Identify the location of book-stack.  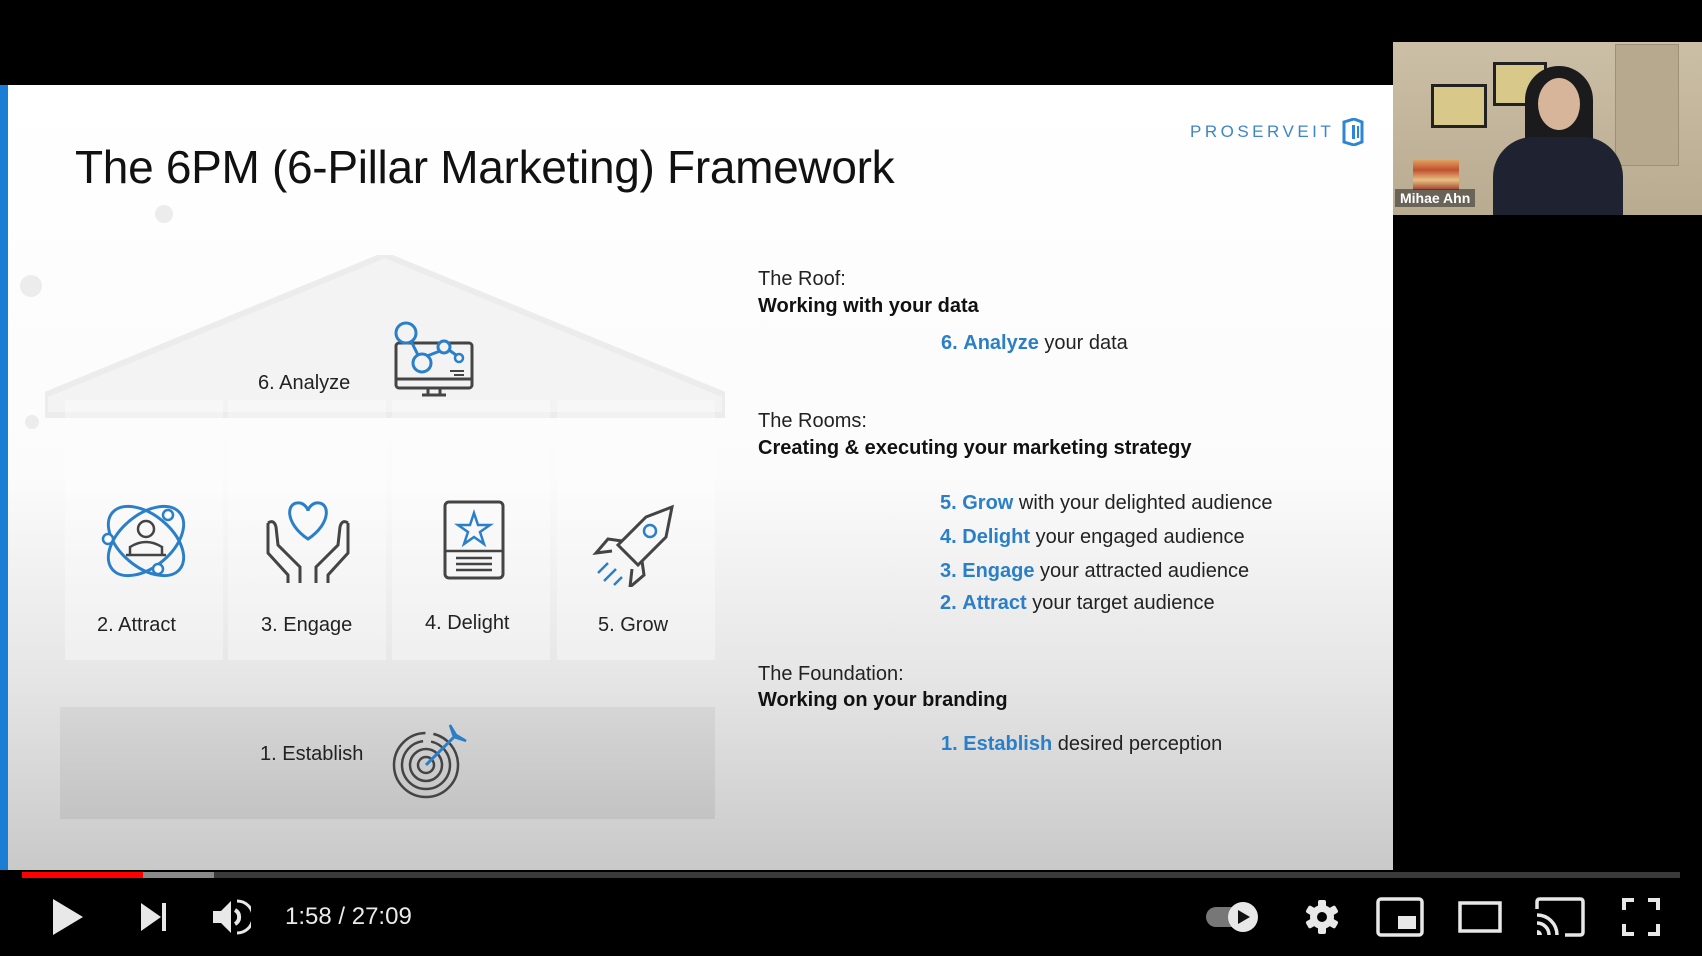
(1436, 175).